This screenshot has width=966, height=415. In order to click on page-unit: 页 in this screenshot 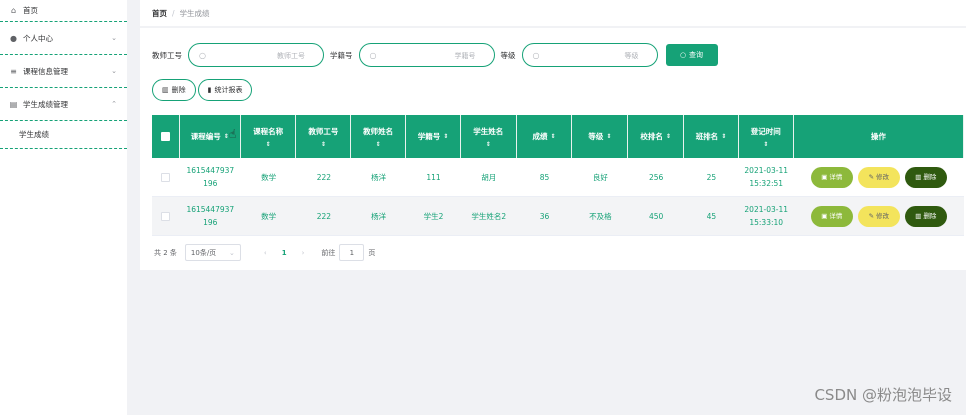, I will do `click(372, 252)`.